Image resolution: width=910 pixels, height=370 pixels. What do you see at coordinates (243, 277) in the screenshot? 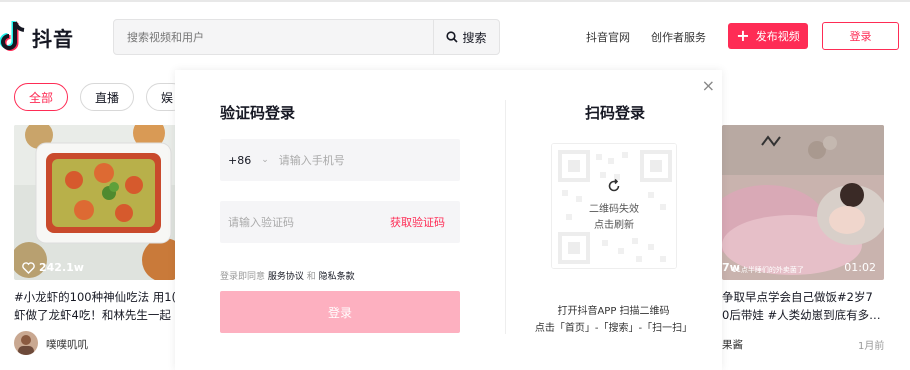
I see `agree-prefix: 登录即同意` at bounding box center [243, 277].